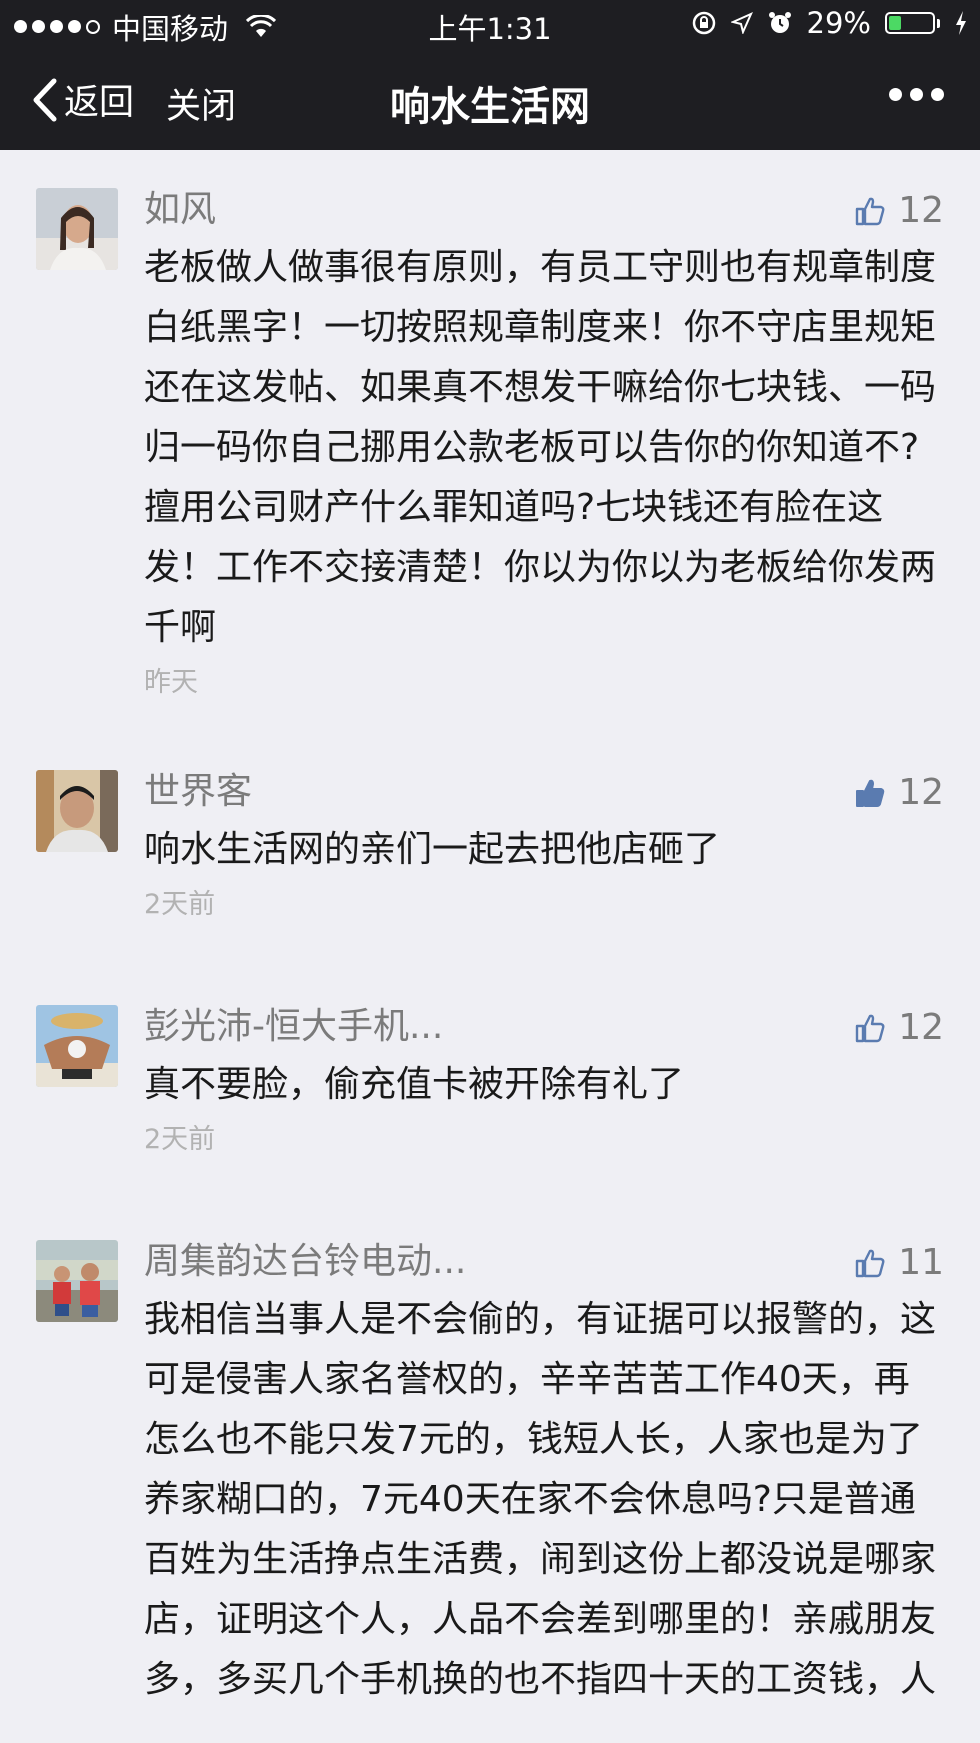  Describe the element at coordinates (490, 107) in the screenshot. I see `page-title: 响水生活网` at that location.